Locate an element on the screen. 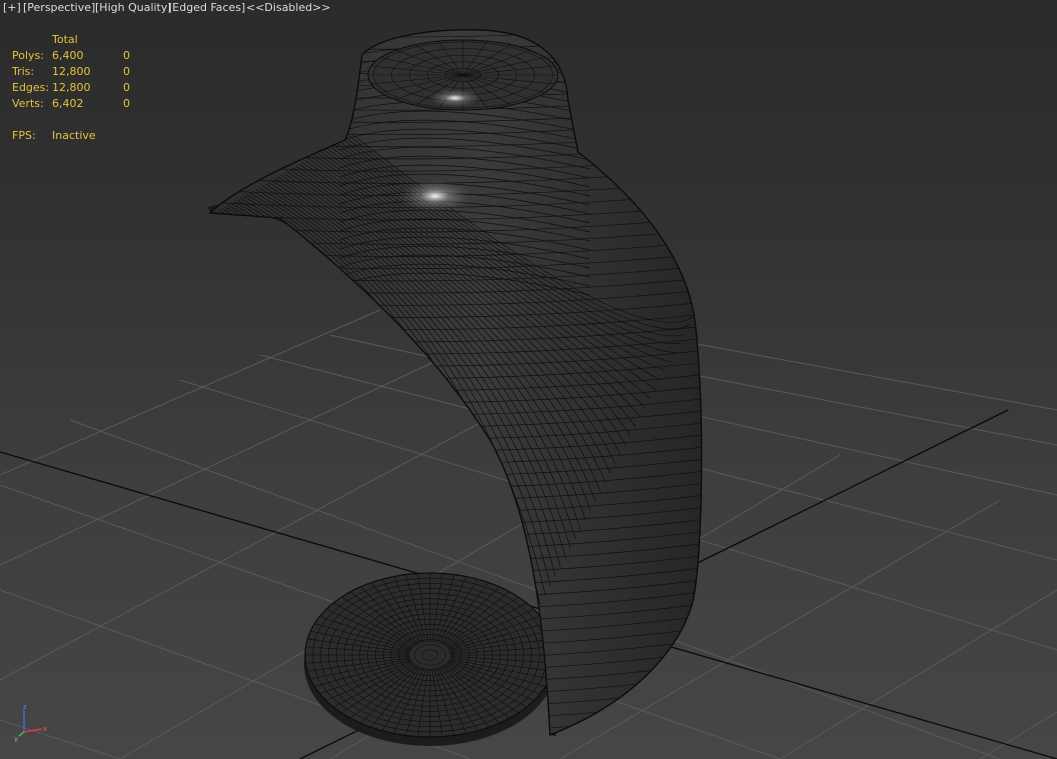 The width and height of the screenshot is (1057, 759). fps-label: FPS: is located at coordinates (24, 135).